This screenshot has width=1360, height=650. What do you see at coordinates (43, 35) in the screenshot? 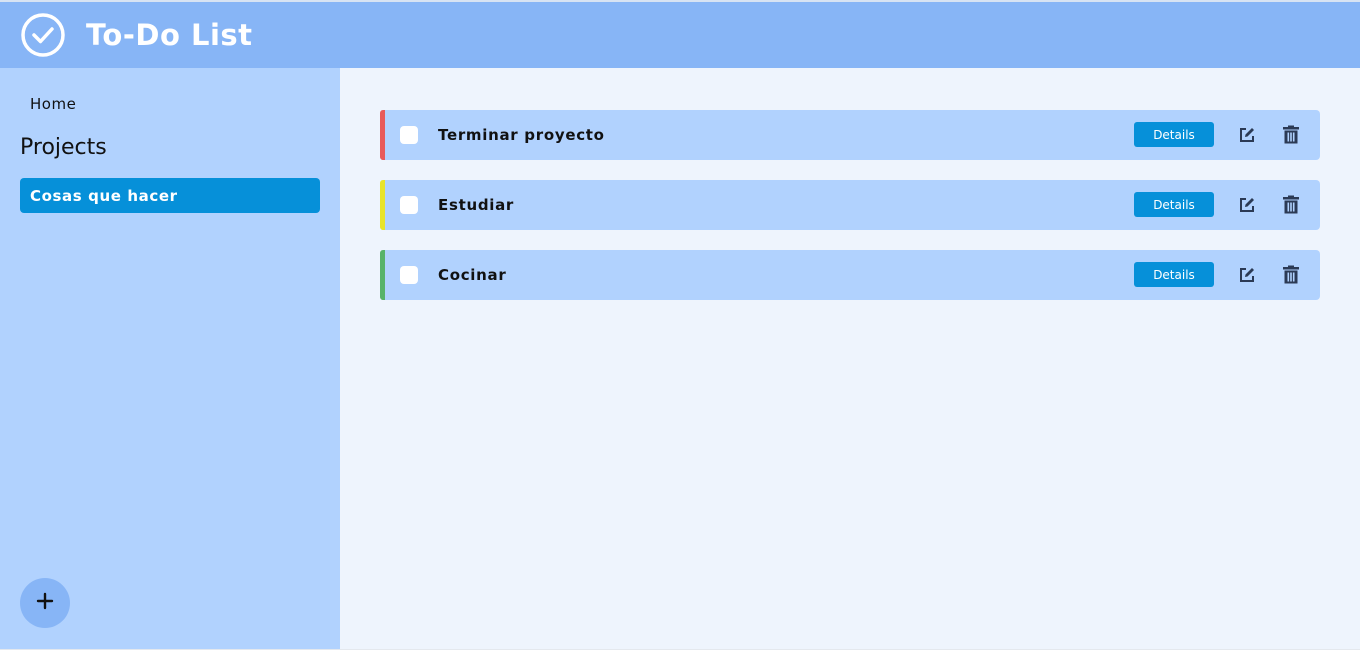
I see `check-circle-icon` at bounding box center [43, 35].